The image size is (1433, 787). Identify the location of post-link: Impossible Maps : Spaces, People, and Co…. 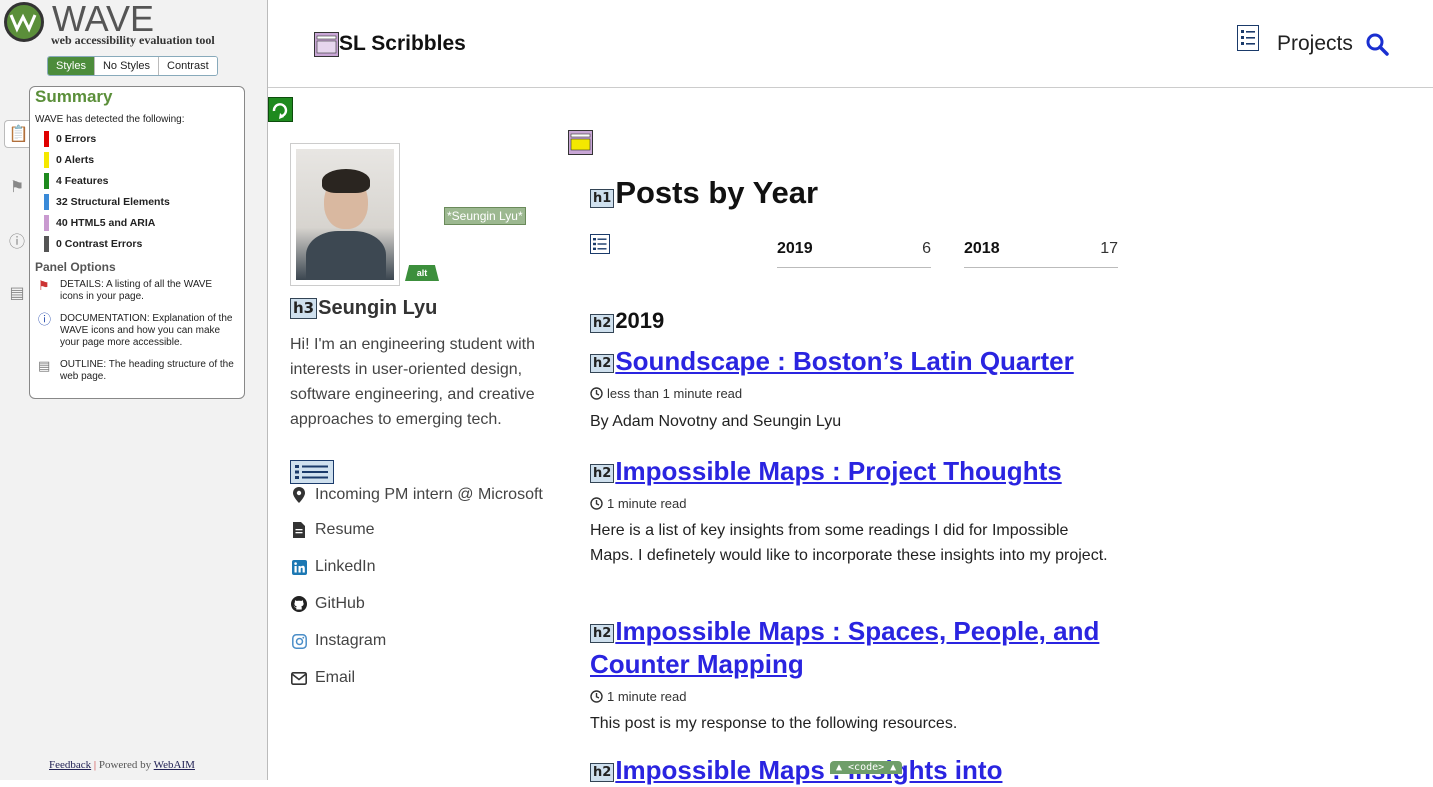
(844, 647).